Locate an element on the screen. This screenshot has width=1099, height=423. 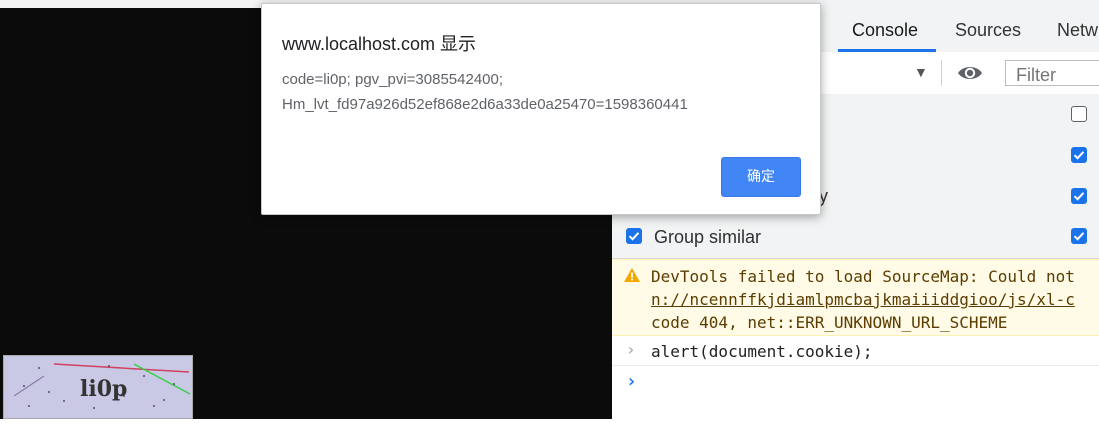
console-command-entry: › alert(document.cookie); is located at coordinates (855, 351).